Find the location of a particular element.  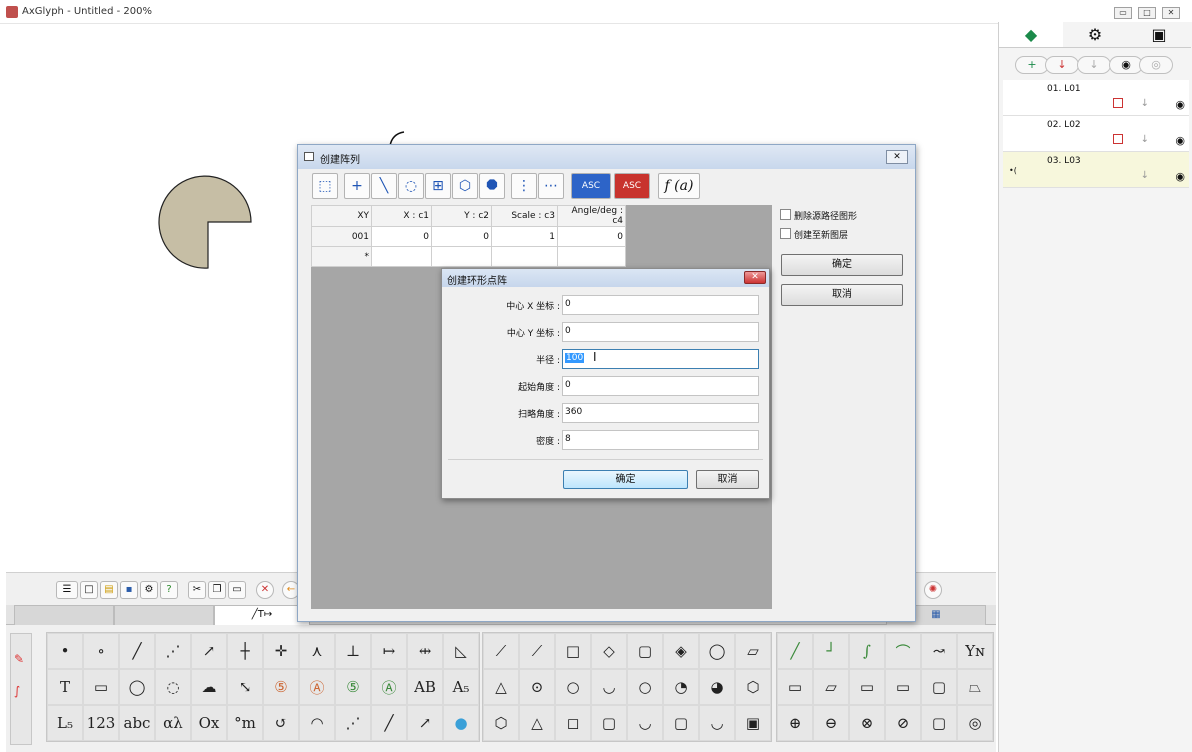

copy-icon: ❐ is located at coordinates (217, 590).